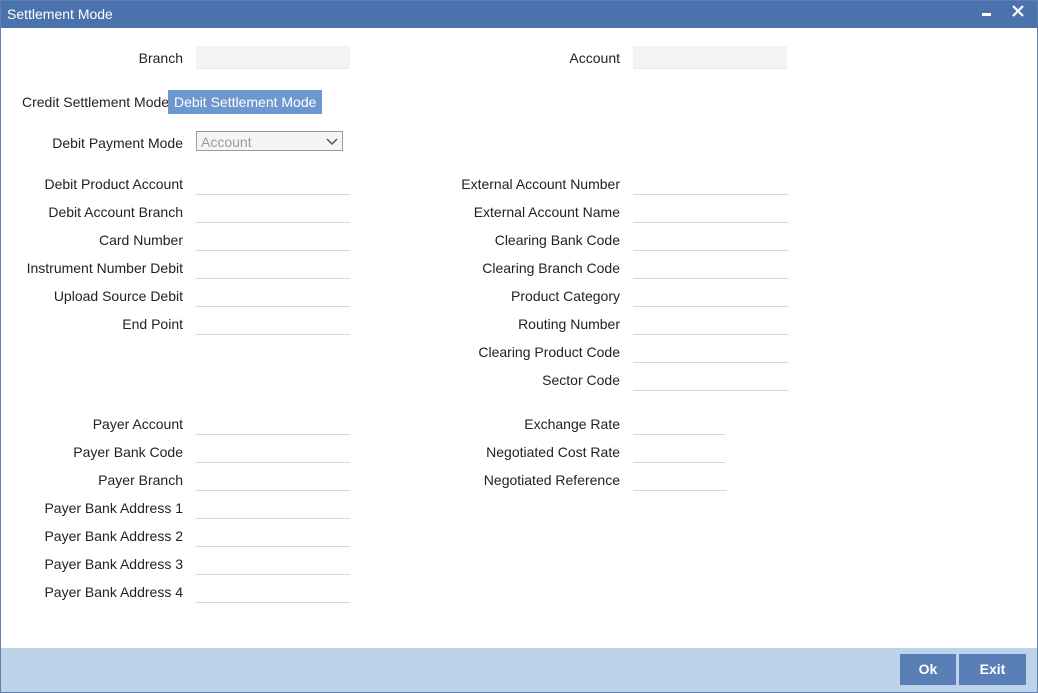 This screenshot has width=1038, height=693. Describe the element at coordinates (680, 479) in the screenshot. I see `negotiated-reference-field` at that location.